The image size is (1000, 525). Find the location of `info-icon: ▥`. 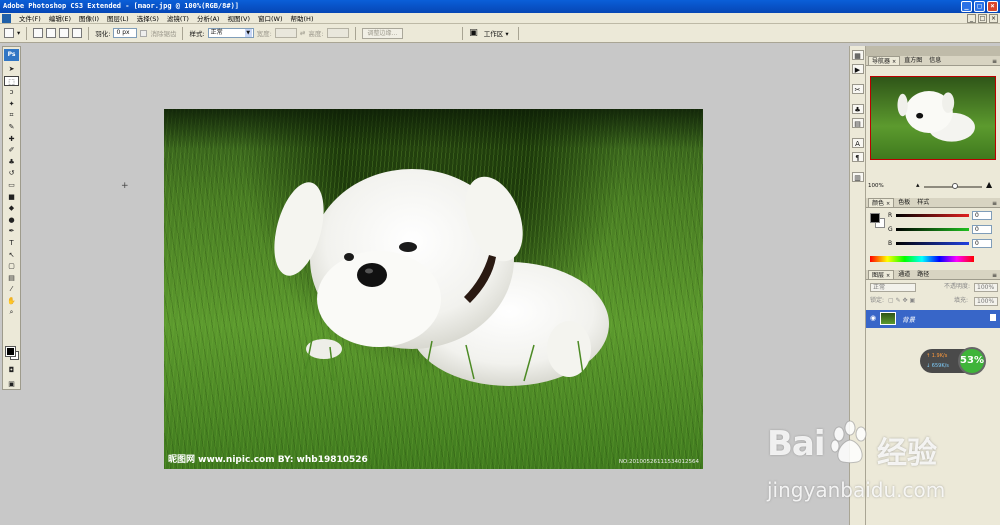

info-icon: ▥ is located at coordinates (857, 177).